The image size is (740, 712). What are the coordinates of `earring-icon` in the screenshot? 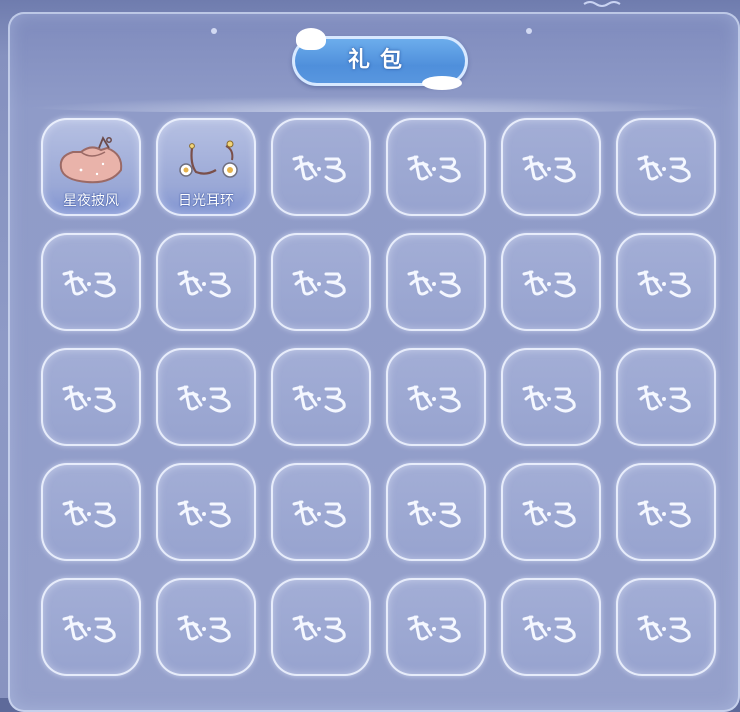 It's located at (208, 159).